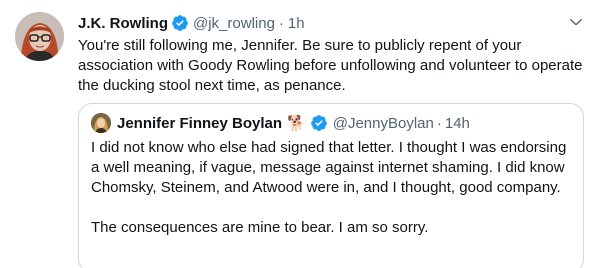 The image size is (597, 268). What do you see at coordinates (101, 123) in the screenshot?
I see `quoted-author-avatar` at bounding box center [101, 123].